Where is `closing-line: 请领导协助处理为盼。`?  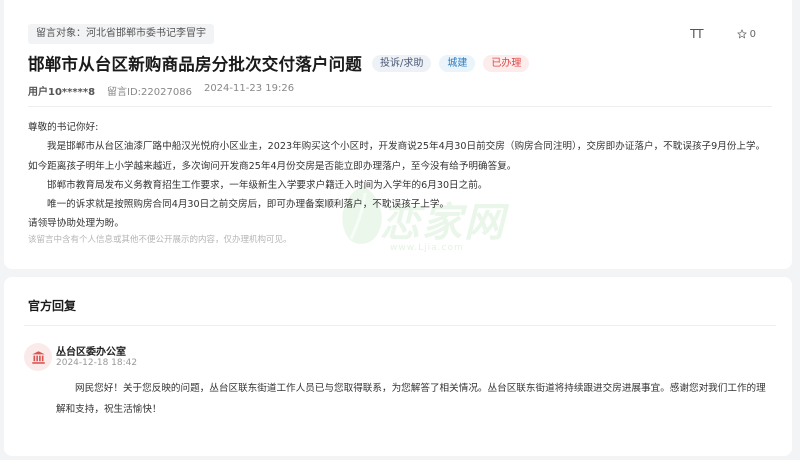
closing-line: 请领导协助处理为盼。 is located at coordinates (76, 224).